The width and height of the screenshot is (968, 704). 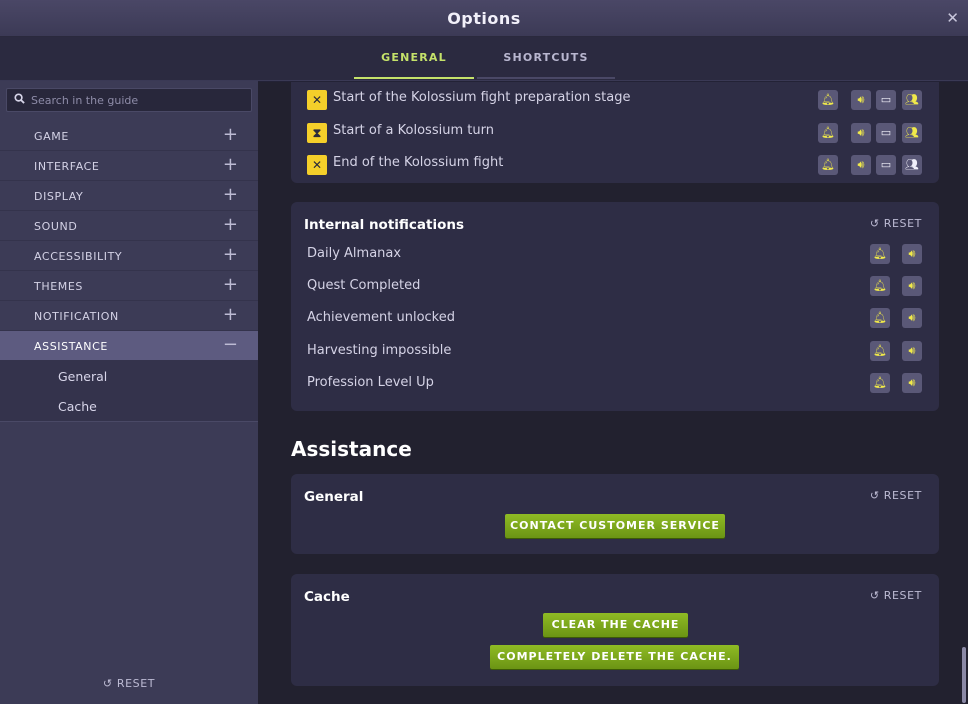 I want to click on sidebar-item-label: DISPLAY, so click(x=59, y=196).